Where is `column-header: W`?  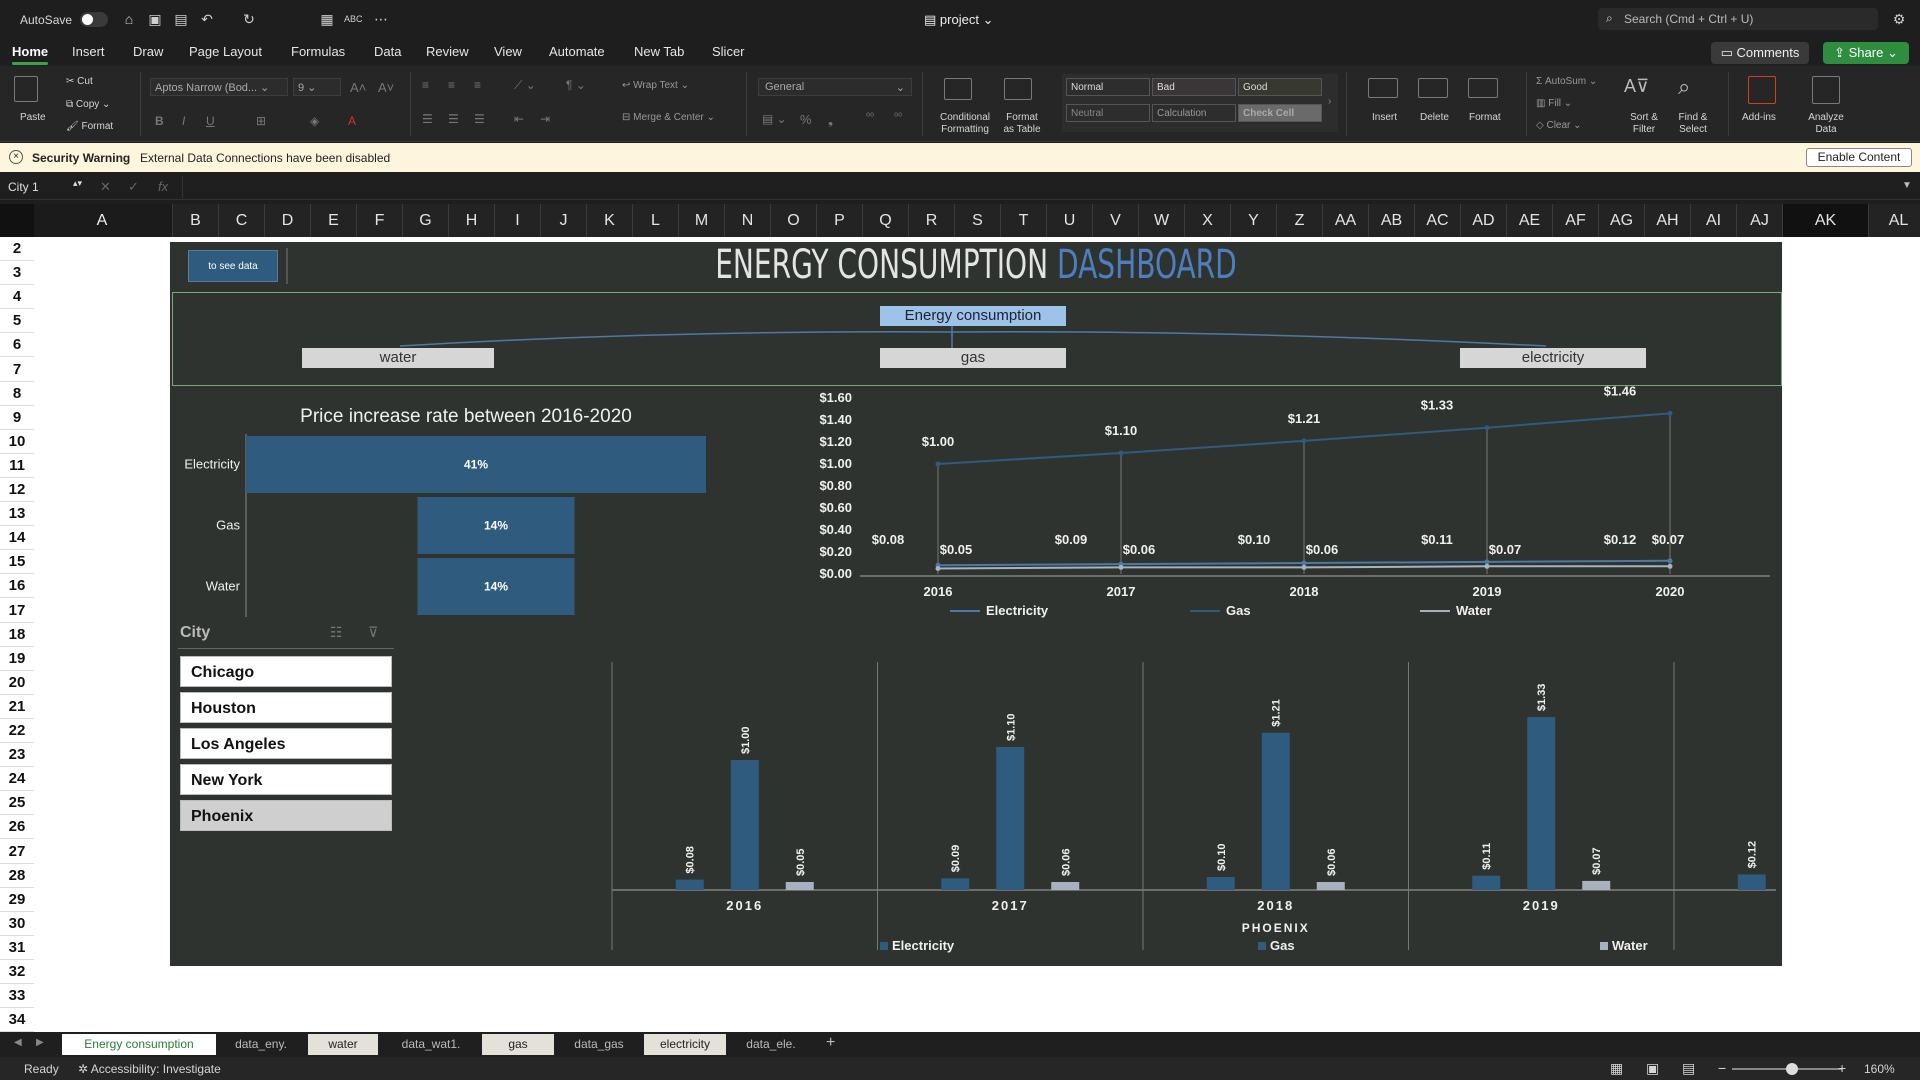 column-header: W is located at coordinates (1161, 220).